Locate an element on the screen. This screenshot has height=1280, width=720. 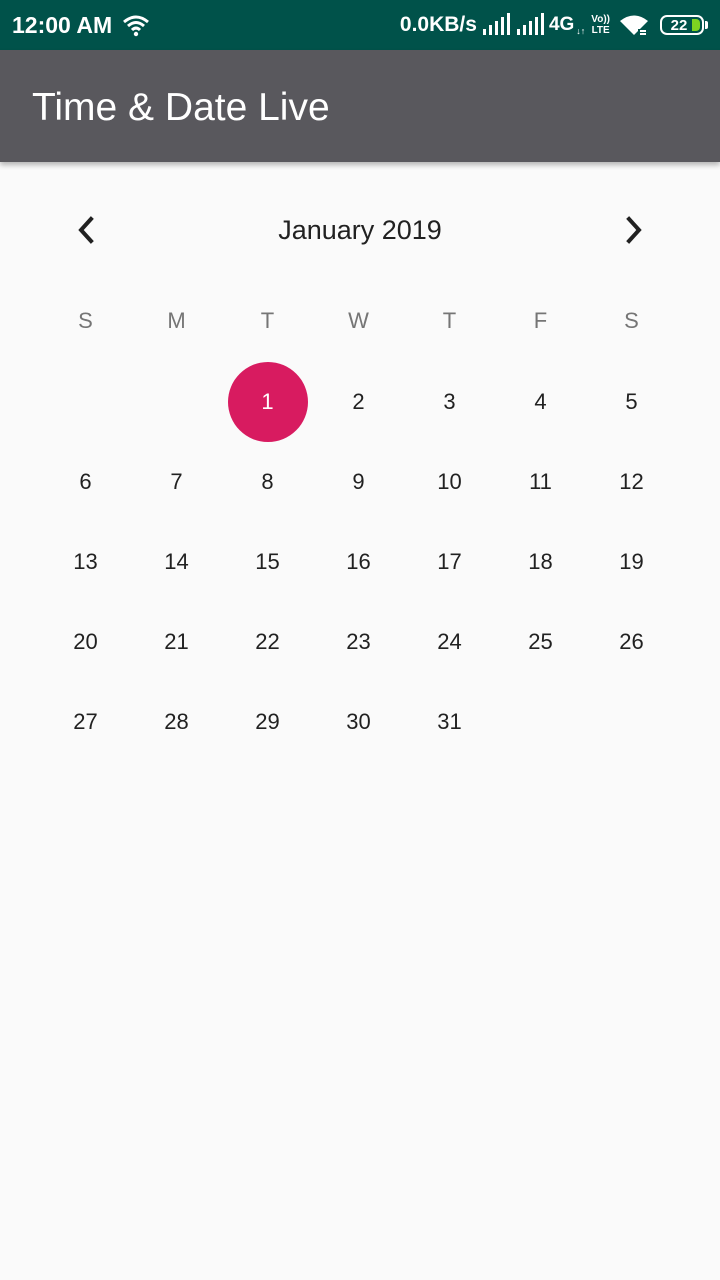
status-indicators: 0.0KB/s 4G ↓↑ Vo)) LTE 22 is located at coordinates (554, 25).